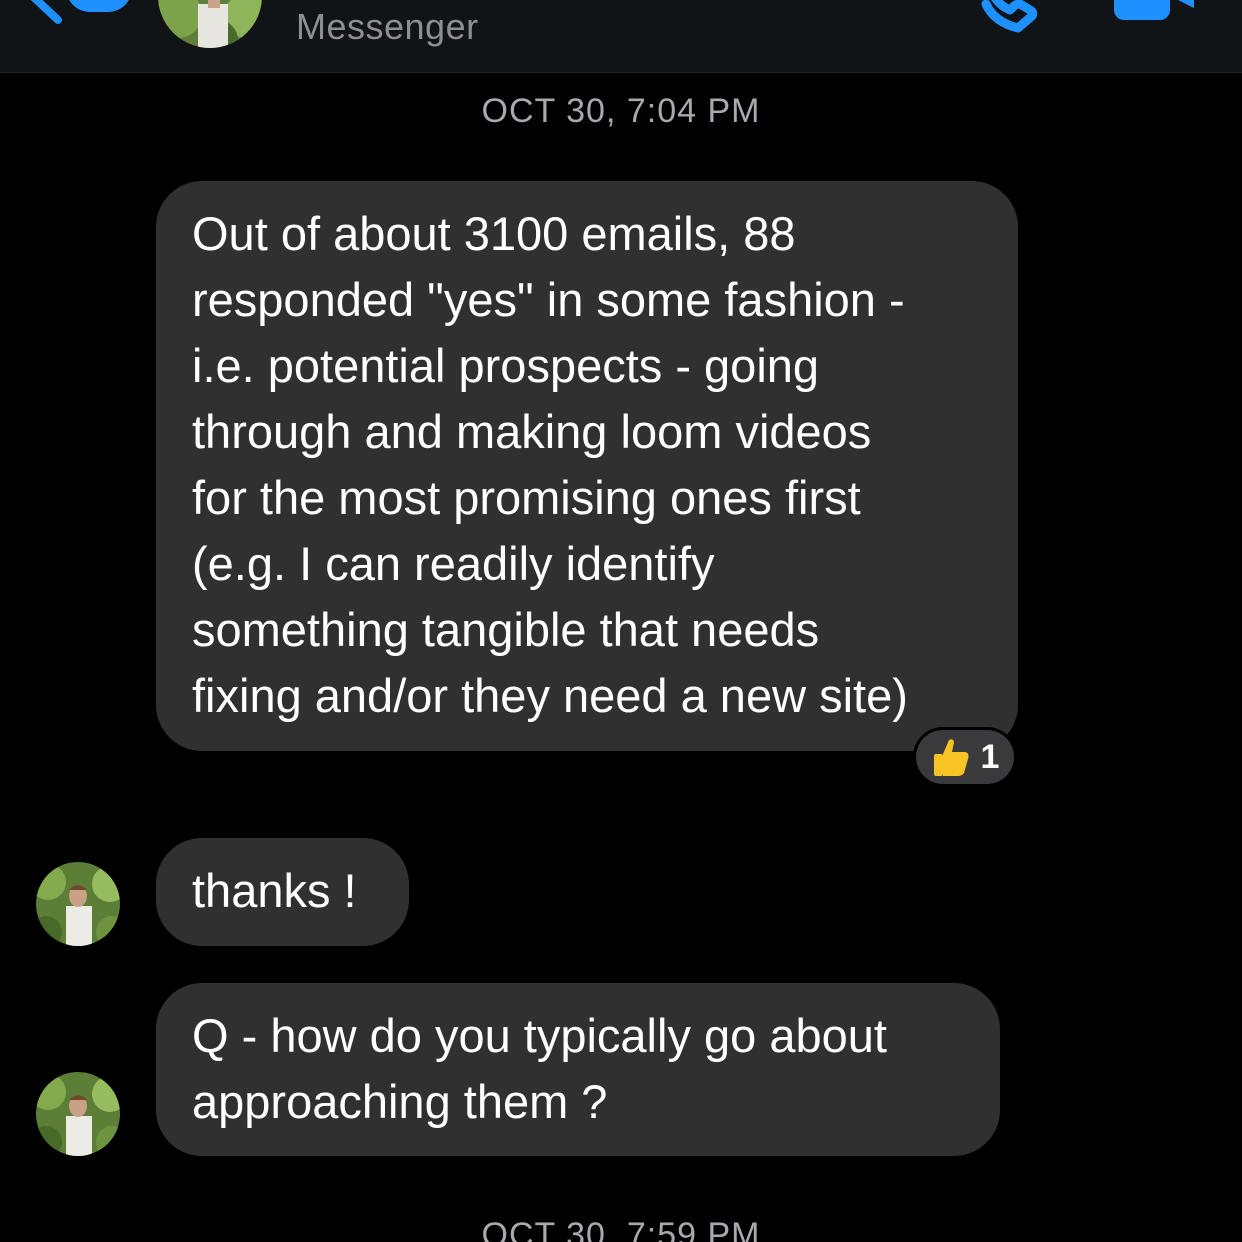  I want to click on message-reaction: 1, so click(965, 757).